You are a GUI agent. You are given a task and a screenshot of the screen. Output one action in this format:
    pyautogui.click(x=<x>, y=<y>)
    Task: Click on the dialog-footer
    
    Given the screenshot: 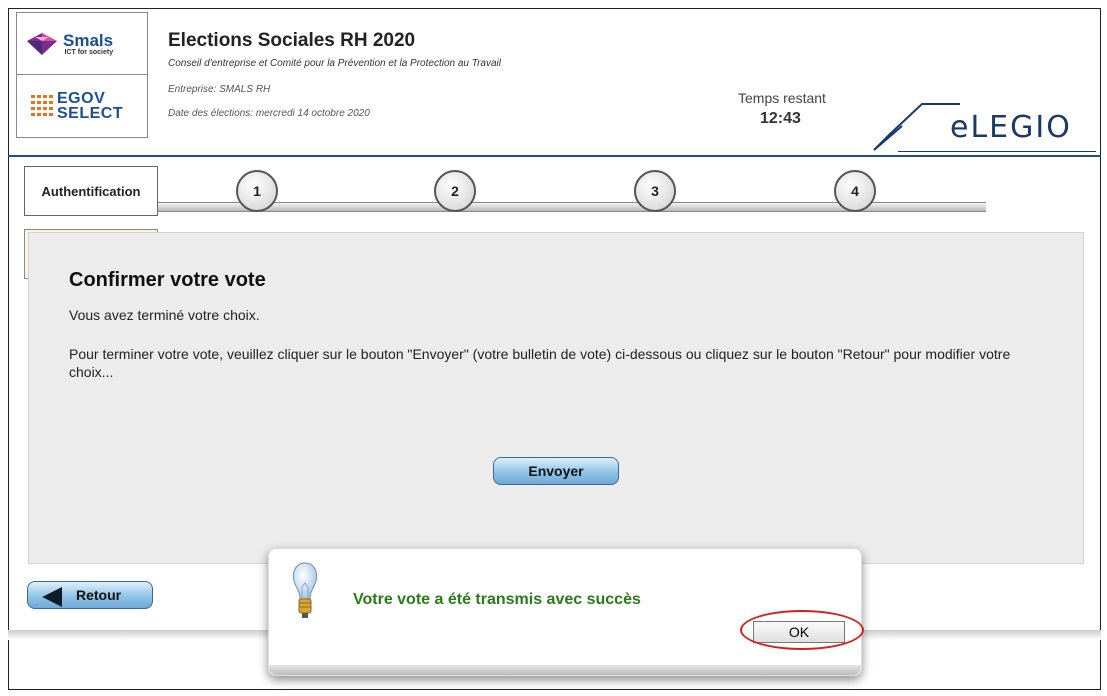 What is the action you would take?
    pyautogui.click(x=565, y=670)
    